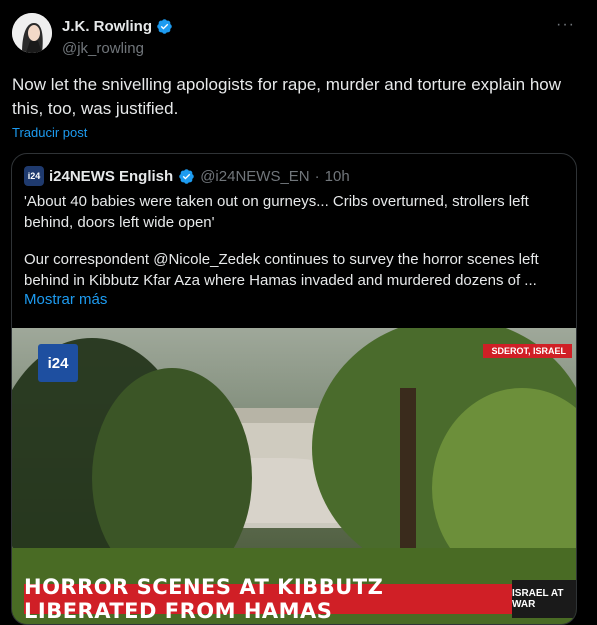  I want to click on quoted-author-name: i24NEWS English, so click(111, 176).